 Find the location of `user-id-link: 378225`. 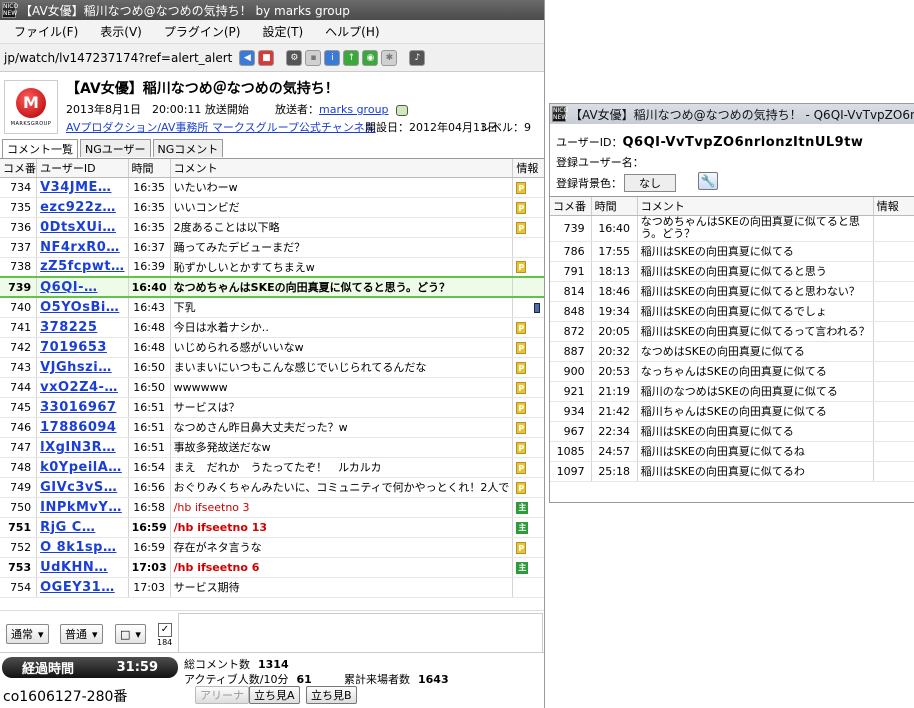

user-id-link: 378225 is located at coordinates (68, 327).